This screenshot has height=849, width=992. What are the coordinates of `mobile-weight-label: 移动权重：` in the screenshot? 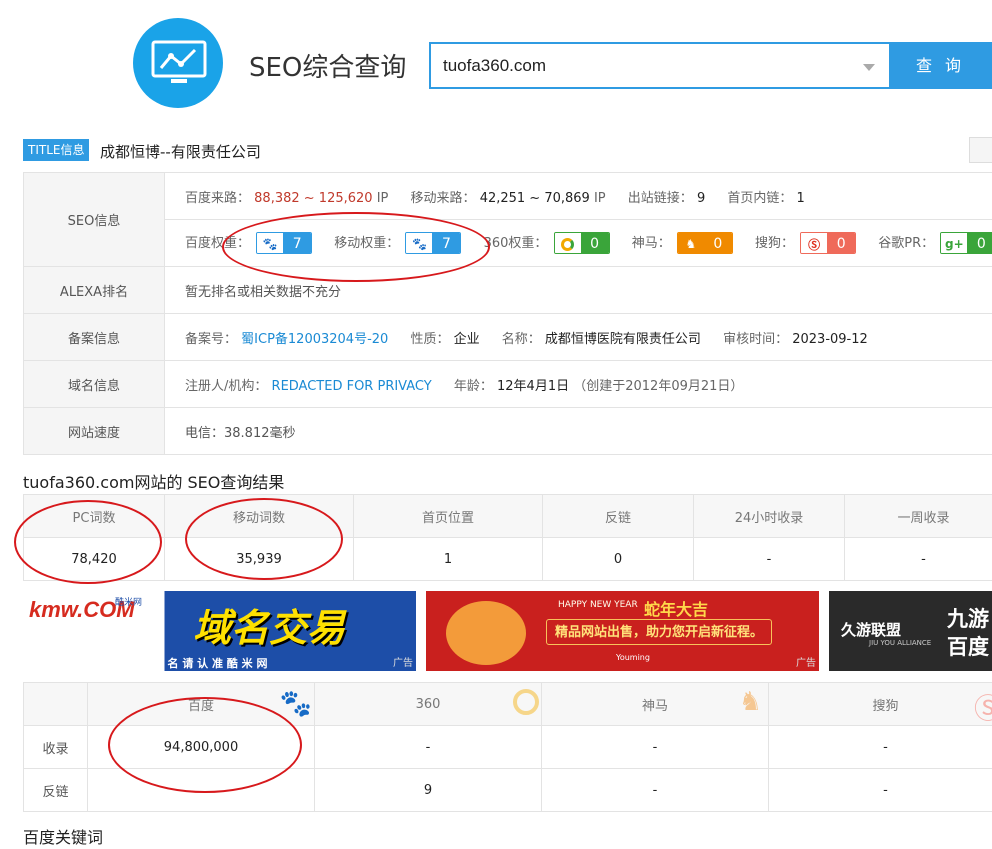 It's located at (367, 243).